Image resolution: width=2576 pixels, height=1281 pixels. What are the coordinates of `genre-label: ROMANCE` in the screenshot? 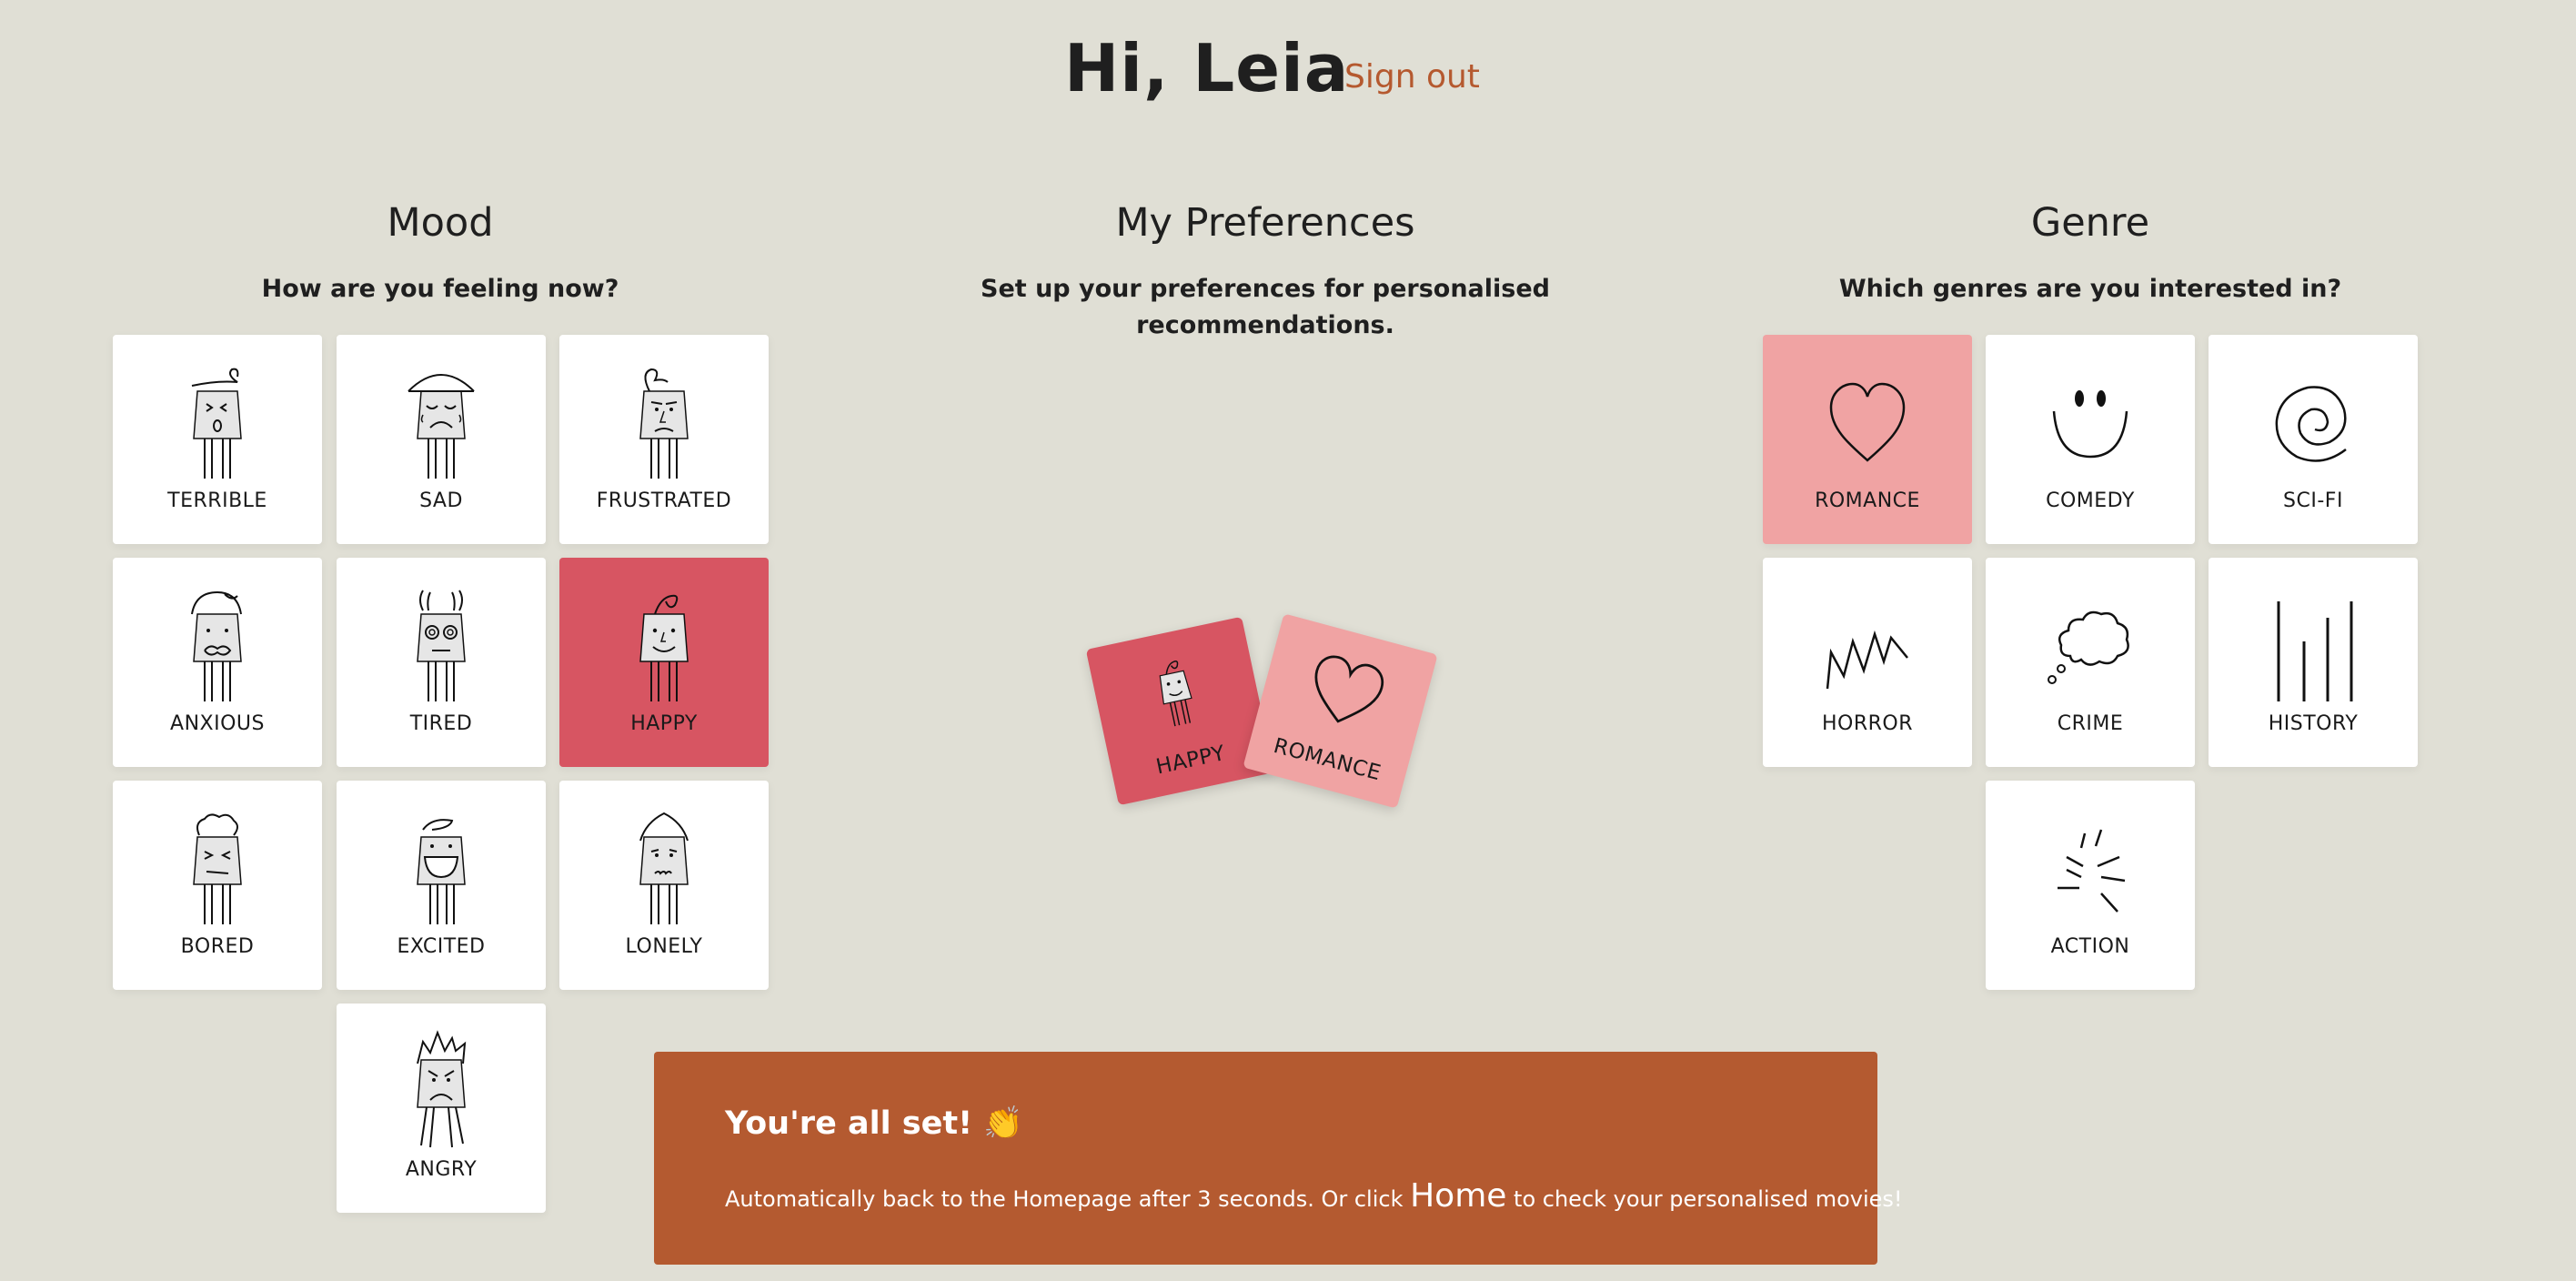 It's located at (1867, 501).